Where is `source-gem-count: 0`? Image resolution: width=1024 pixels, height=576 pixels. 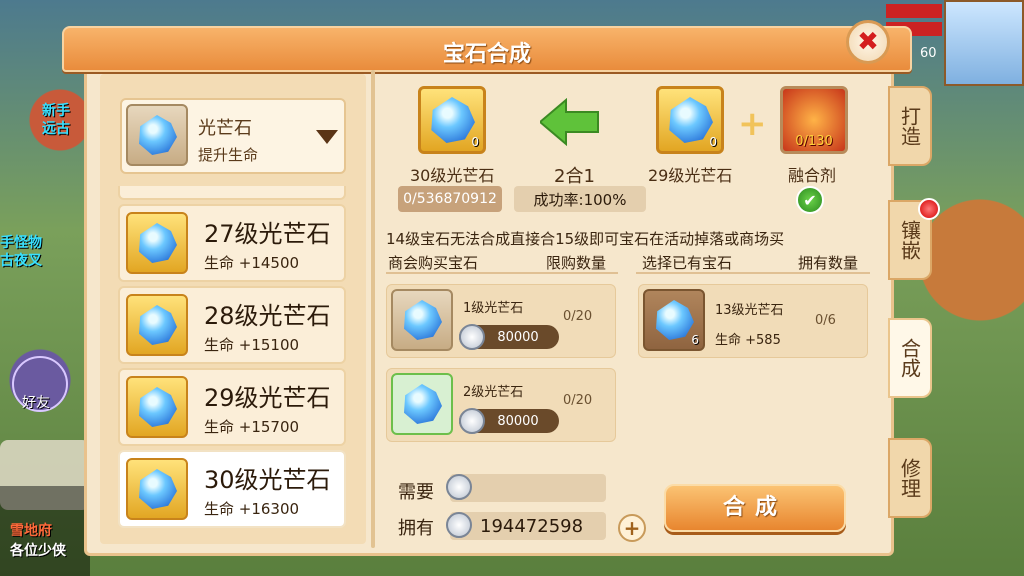
source-gem-count: 0 is located at coordinates (713, 142).